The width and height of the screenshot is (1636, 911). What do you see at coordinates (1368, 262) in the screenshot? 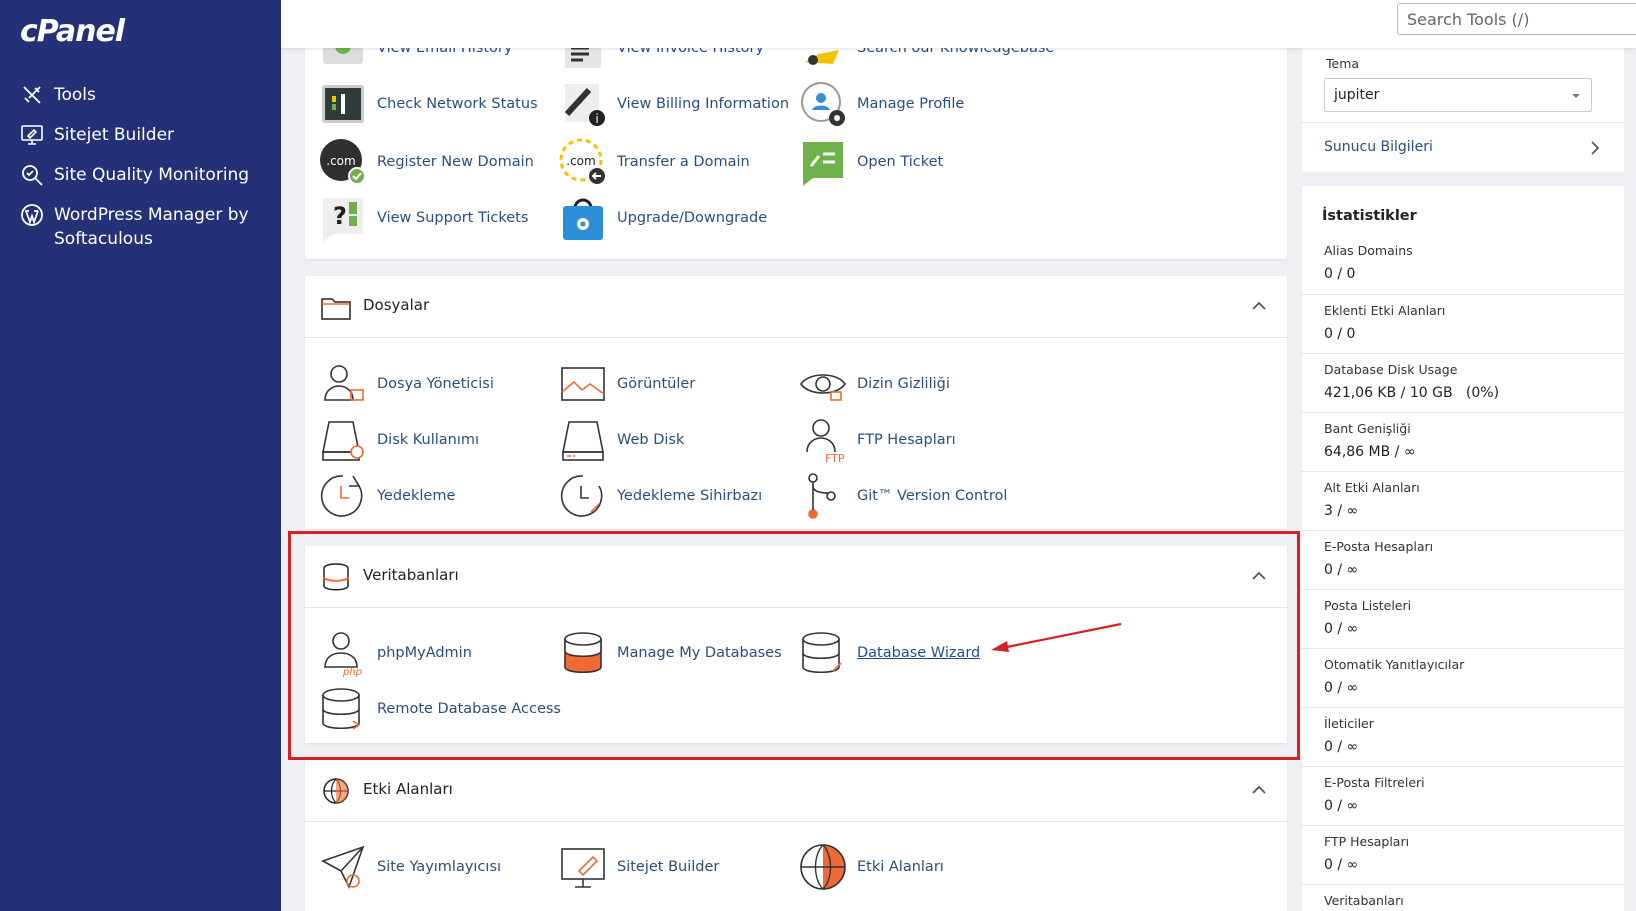
I see `stat-row: Alias Domains 0 / 0` at bounding box center [1368, 262].